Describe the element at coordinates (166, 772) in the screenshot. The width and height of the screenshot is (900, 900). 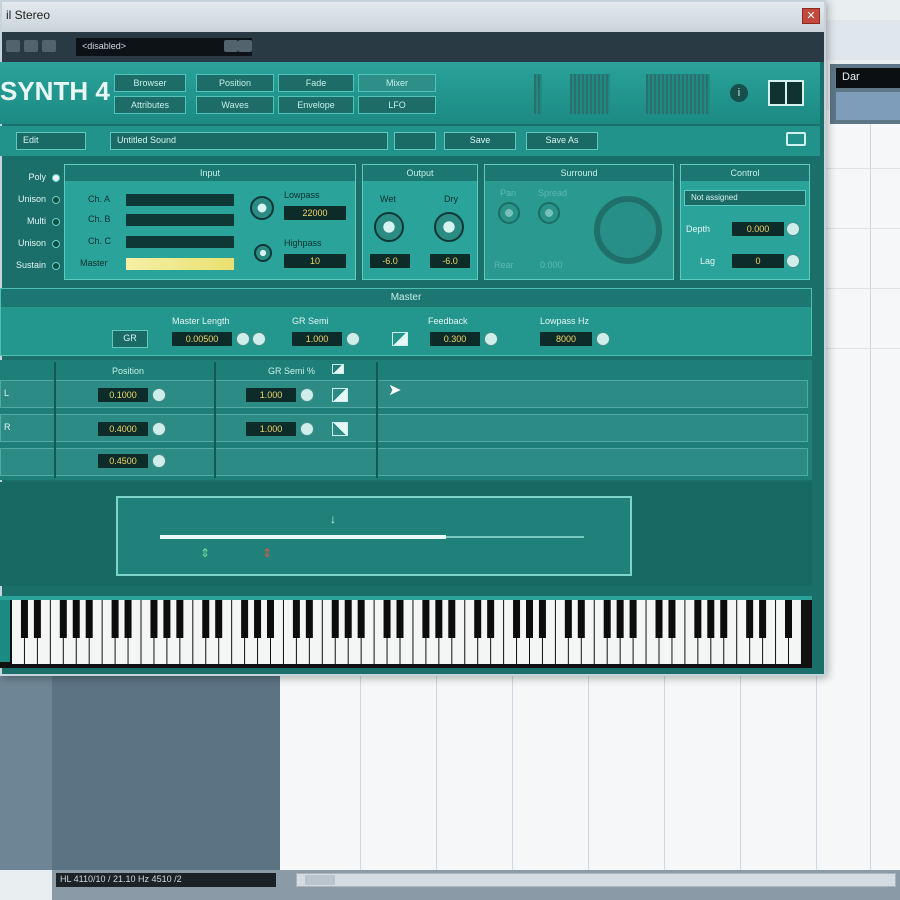
I see `inspector-panel` at that location.